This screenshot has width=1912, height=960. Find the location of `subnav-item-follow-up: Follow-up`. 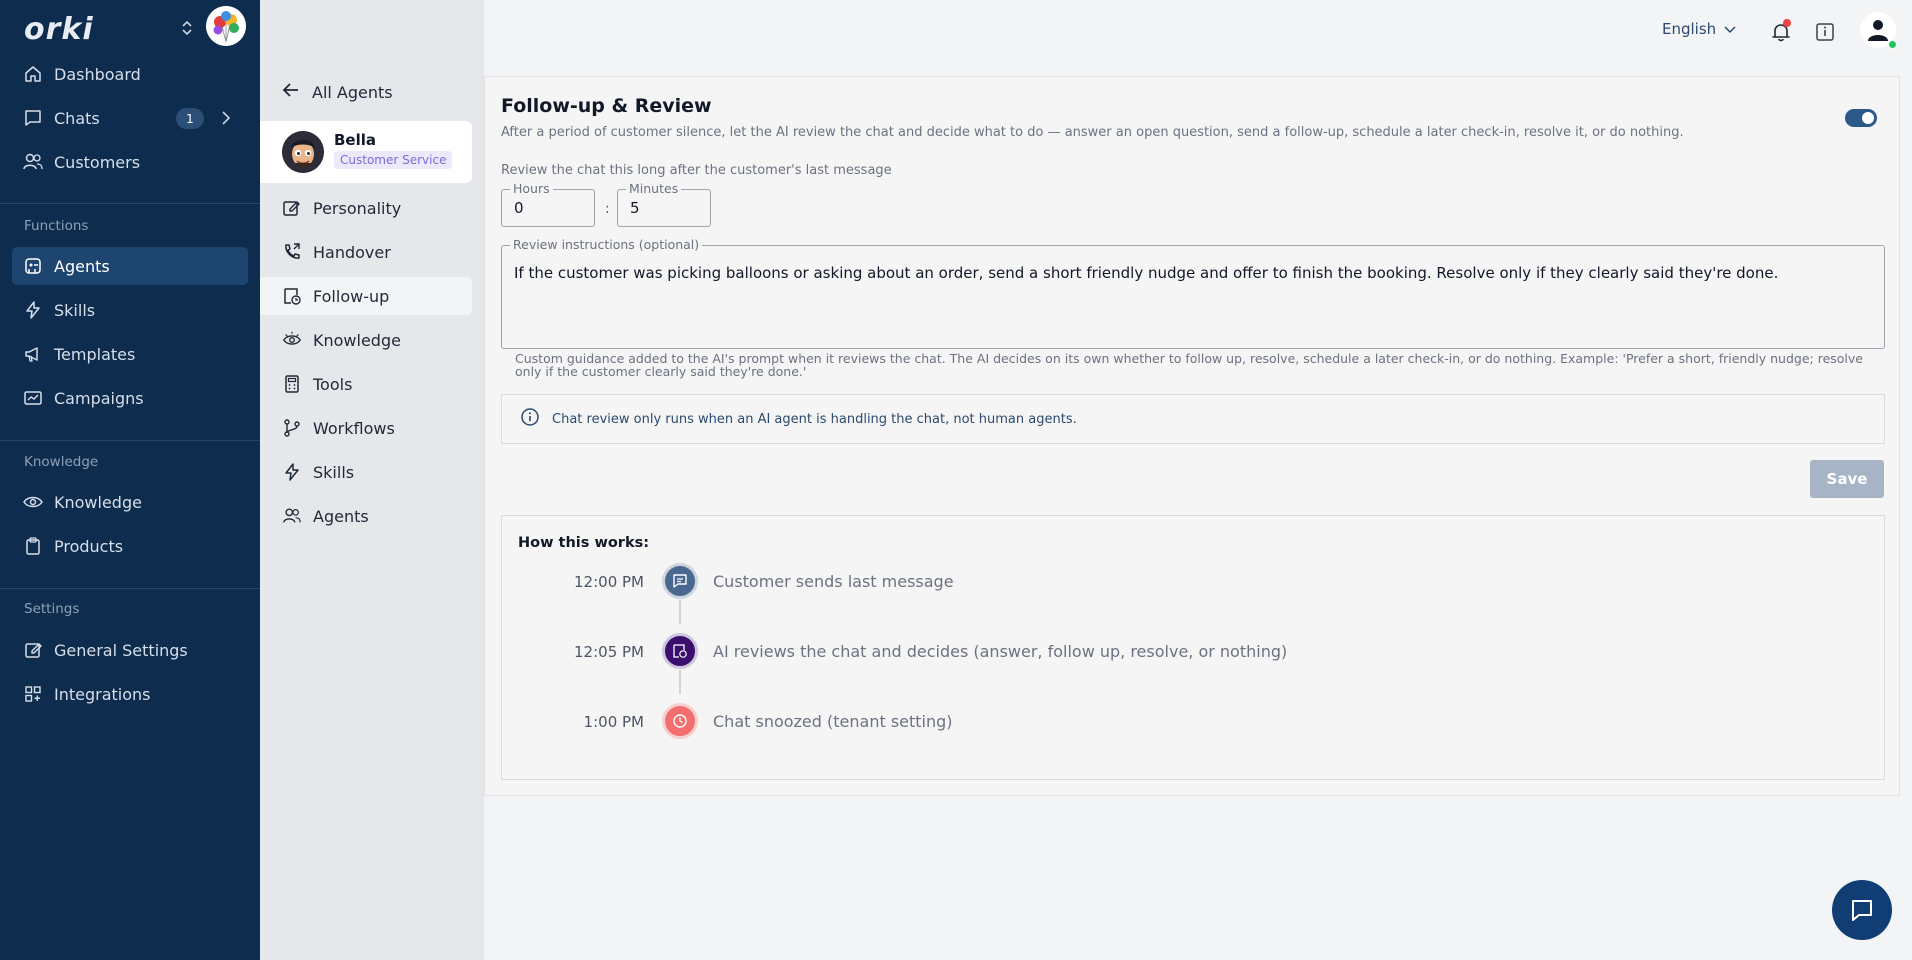

subnav-item-follow-up: Follow-up is located at coordinates (366, 296).